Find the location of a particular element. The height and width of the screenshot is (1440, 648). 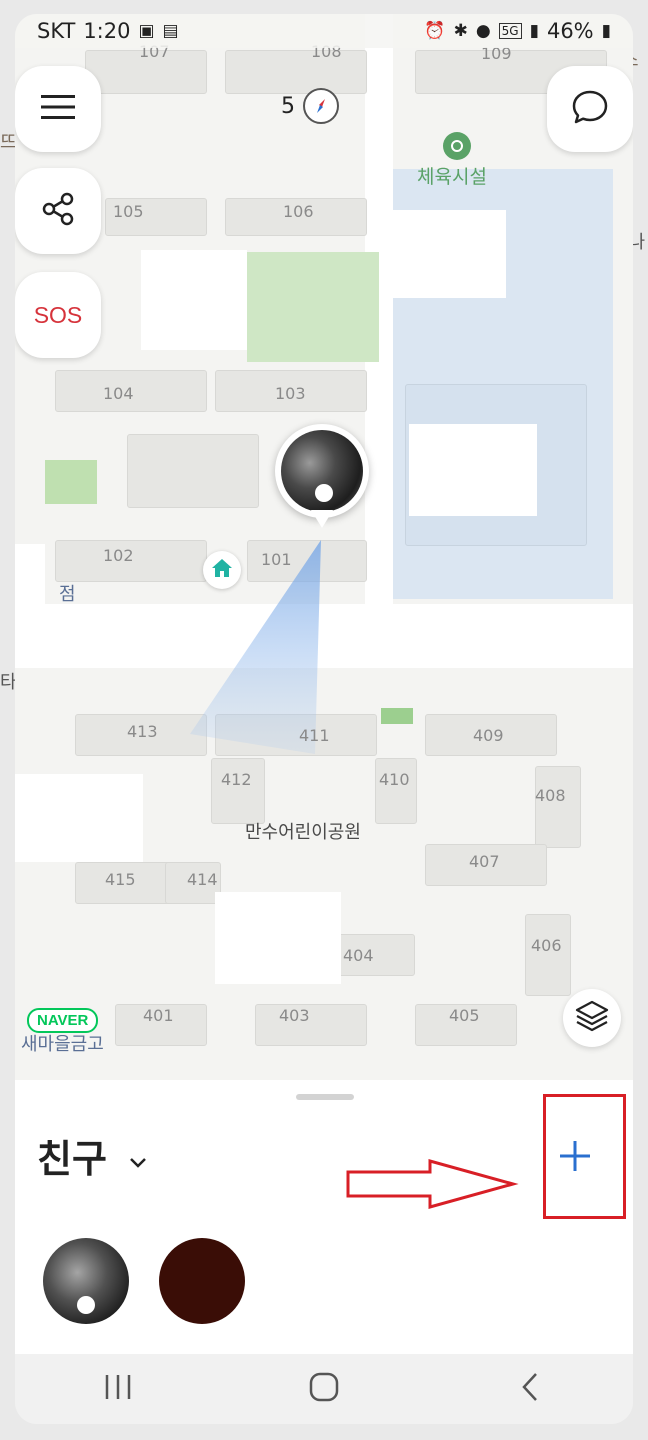

layers-button is located at coordinates (592, 1018).